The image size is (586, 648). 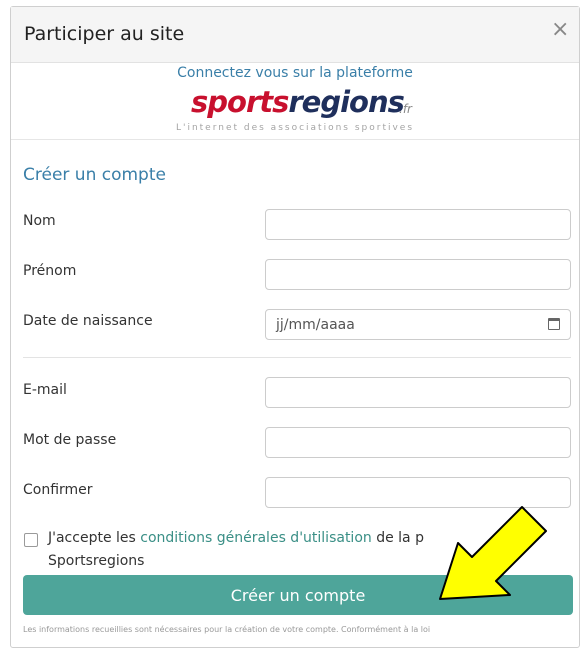 I want to click on label-mot-de-passe: Mot de passe, so click(x=70, y=440).